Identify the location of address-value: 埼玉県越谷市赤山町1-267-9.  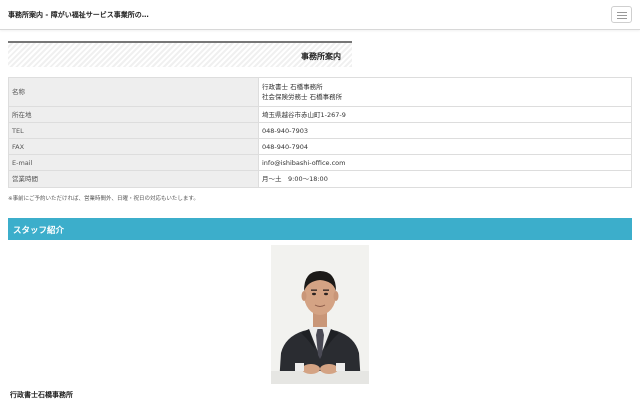
(304, 114).